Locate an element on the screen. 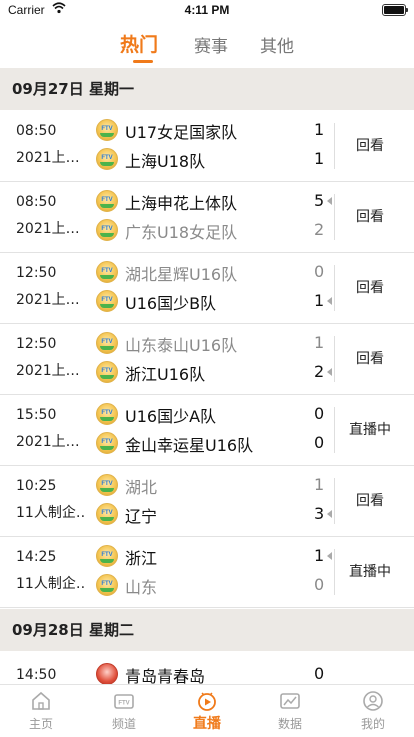 The height and width of the screenshot is (737, 414). match-row: 12:50 2021上… FTV 湖北星辉U16队 0 FTV U16国少B队 is located at coordinates (207, 288).